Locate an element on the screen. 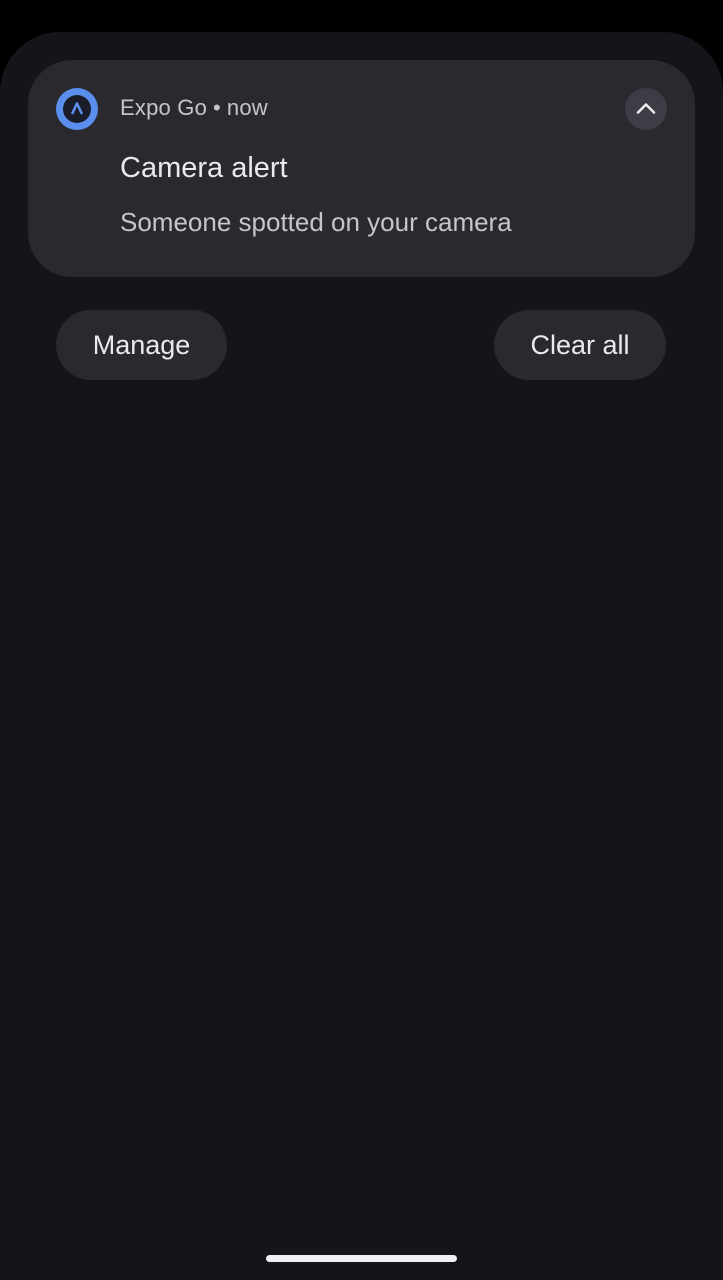 This screenshot has width=723, height=1280. expo-go-icon is located at coordinates (77, 109).